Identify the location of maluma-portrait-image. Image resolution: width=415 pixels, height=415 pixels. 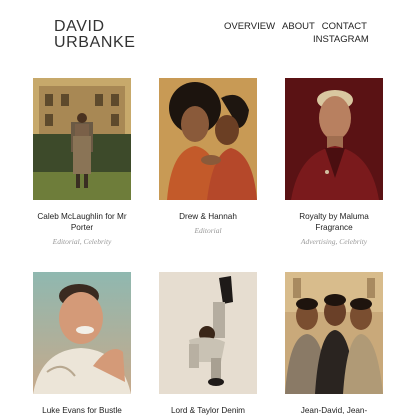
(334, 139).